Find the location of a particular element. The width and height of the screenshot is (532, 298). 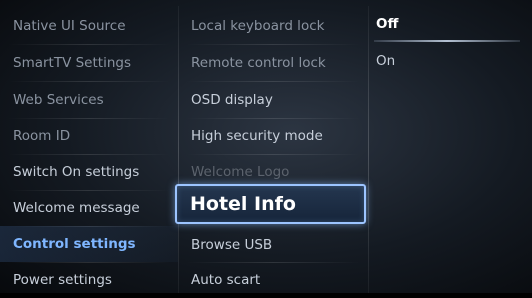

menu-item-web-services: Web Services is located at coordinates (89, 100).